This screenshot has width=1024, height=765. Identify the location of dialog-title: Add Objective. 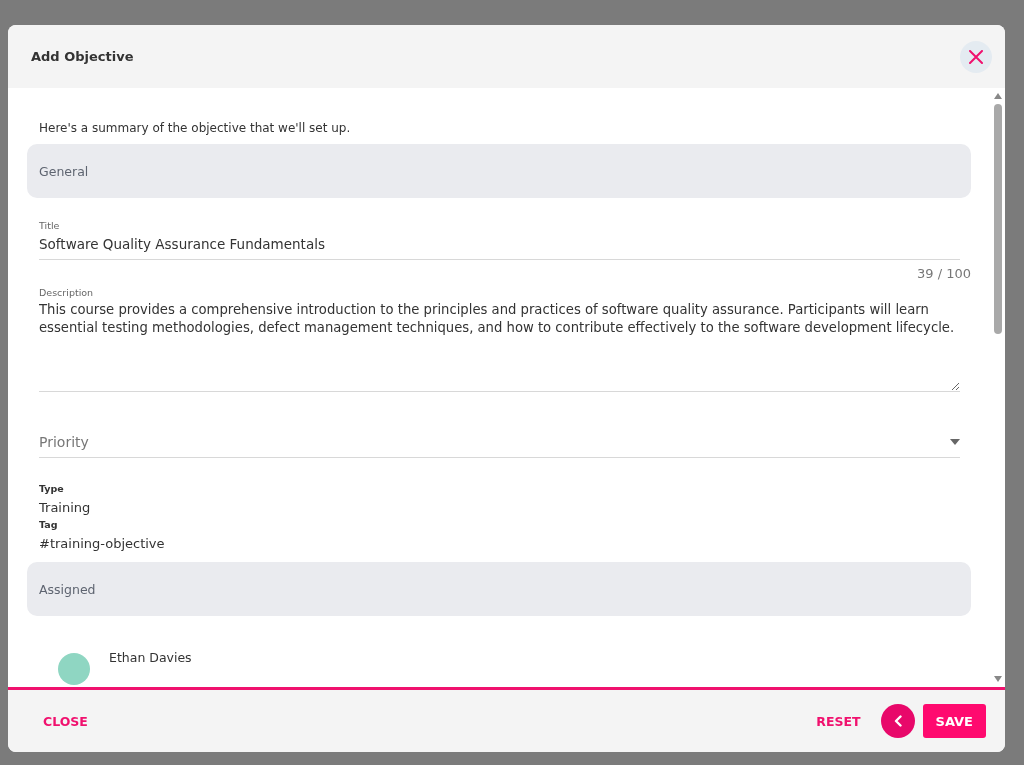
(82, 56).